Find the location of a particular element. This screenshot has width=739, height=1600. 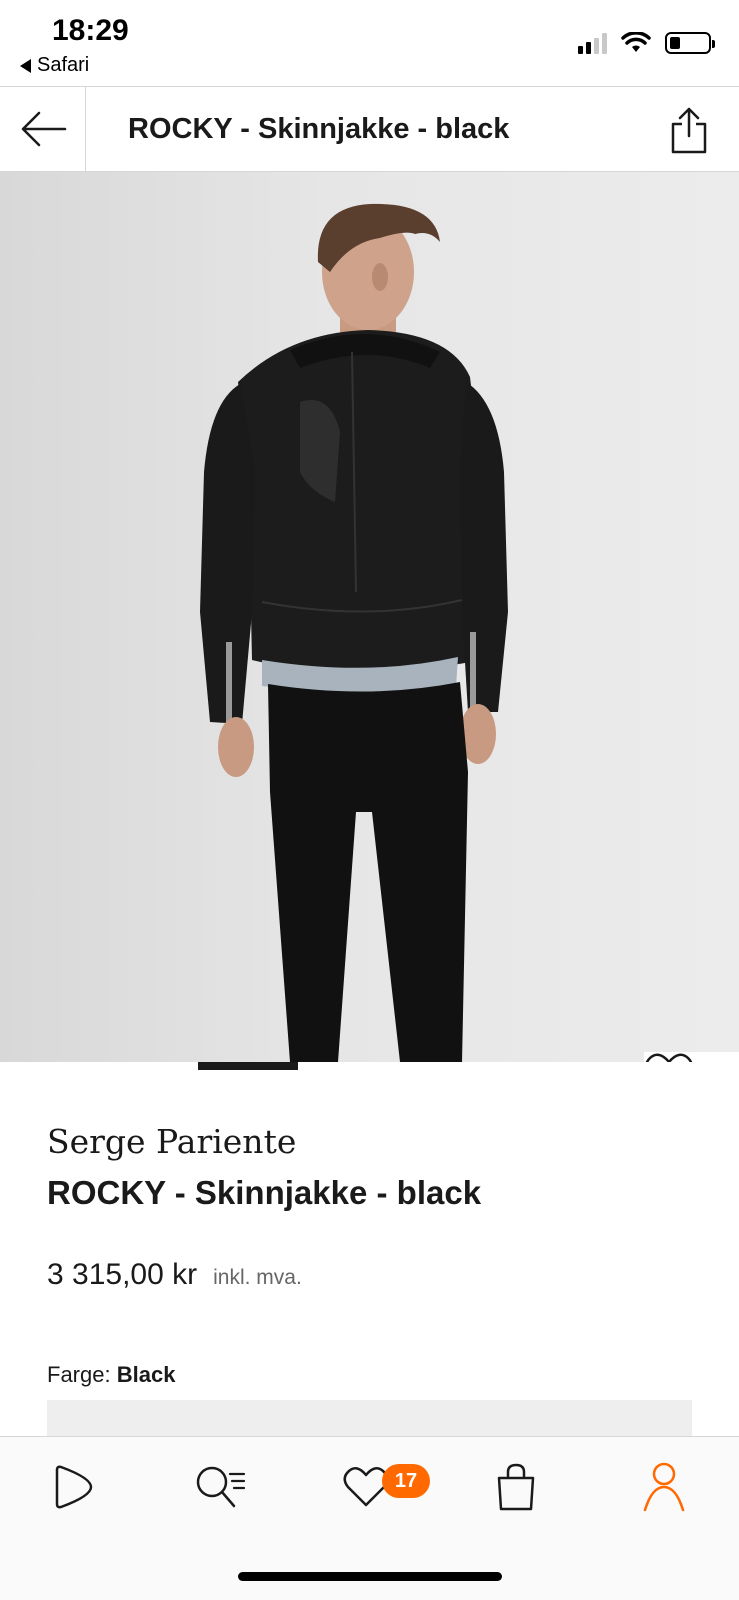

price-row: 3 315,00 kr inkl. mva. is located at coordinates (174, 1275).